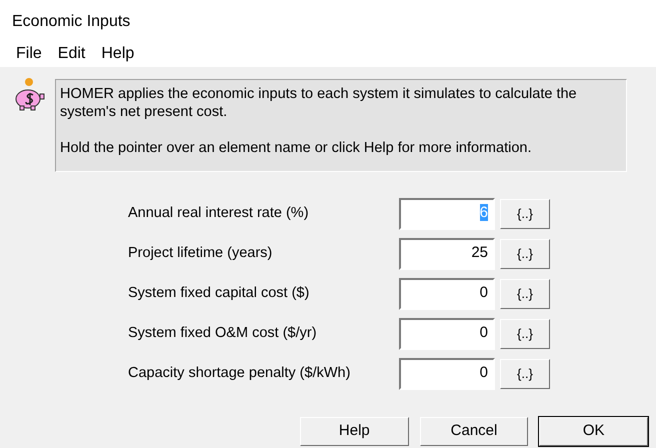  What do you see at coordinates (240, 374) in the screenshot?
I see `field-label: Capacity shortage penalty ($/kWh)` at bounding box center [240, 374].